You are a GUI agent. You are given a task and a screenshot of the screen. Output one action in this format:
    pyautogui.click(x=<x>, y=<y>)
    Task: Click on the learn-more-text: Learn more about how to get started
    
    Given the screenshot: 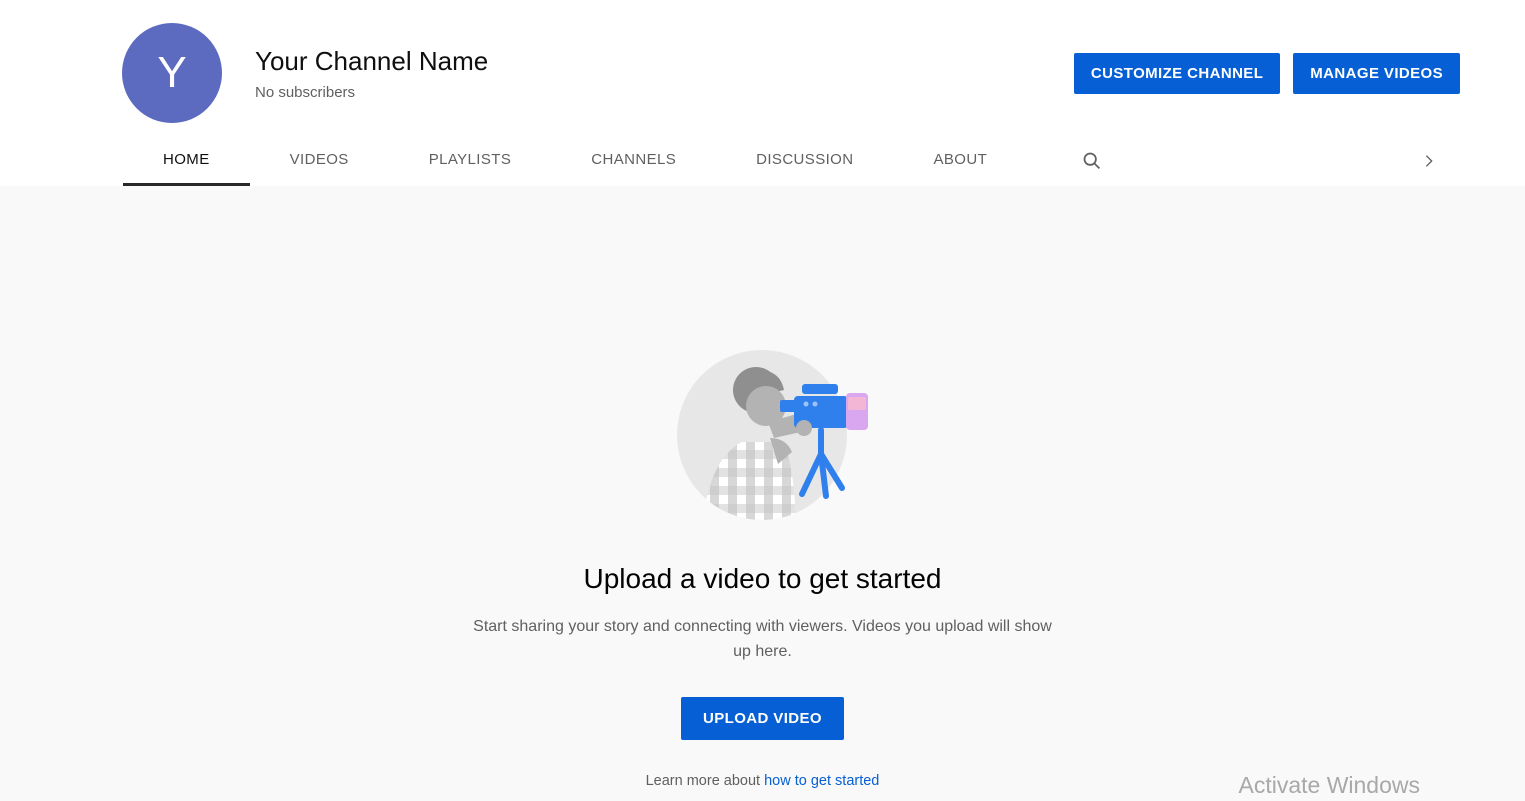 What is the action you would take?
    pyautogui.click(x=762, y=781)
    